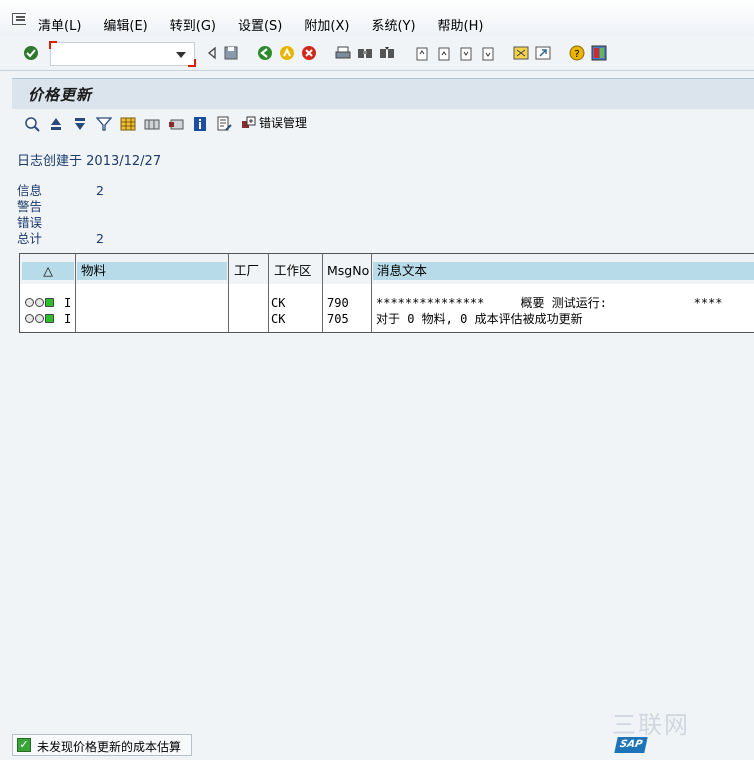 The width and height of the screenshot is (754, 760). Describe the element at coordinates (56, 124) in the screenshot. I see `sort-ascending-icon` at that location.